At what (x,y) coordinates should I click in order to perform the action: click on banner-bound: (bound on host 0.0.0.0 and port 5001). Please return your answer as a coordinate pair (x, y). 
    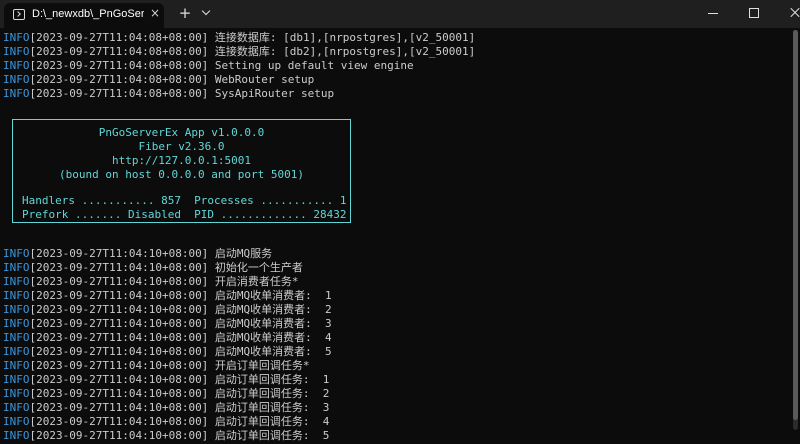
    Looking at the image, I should click on (181, 174).